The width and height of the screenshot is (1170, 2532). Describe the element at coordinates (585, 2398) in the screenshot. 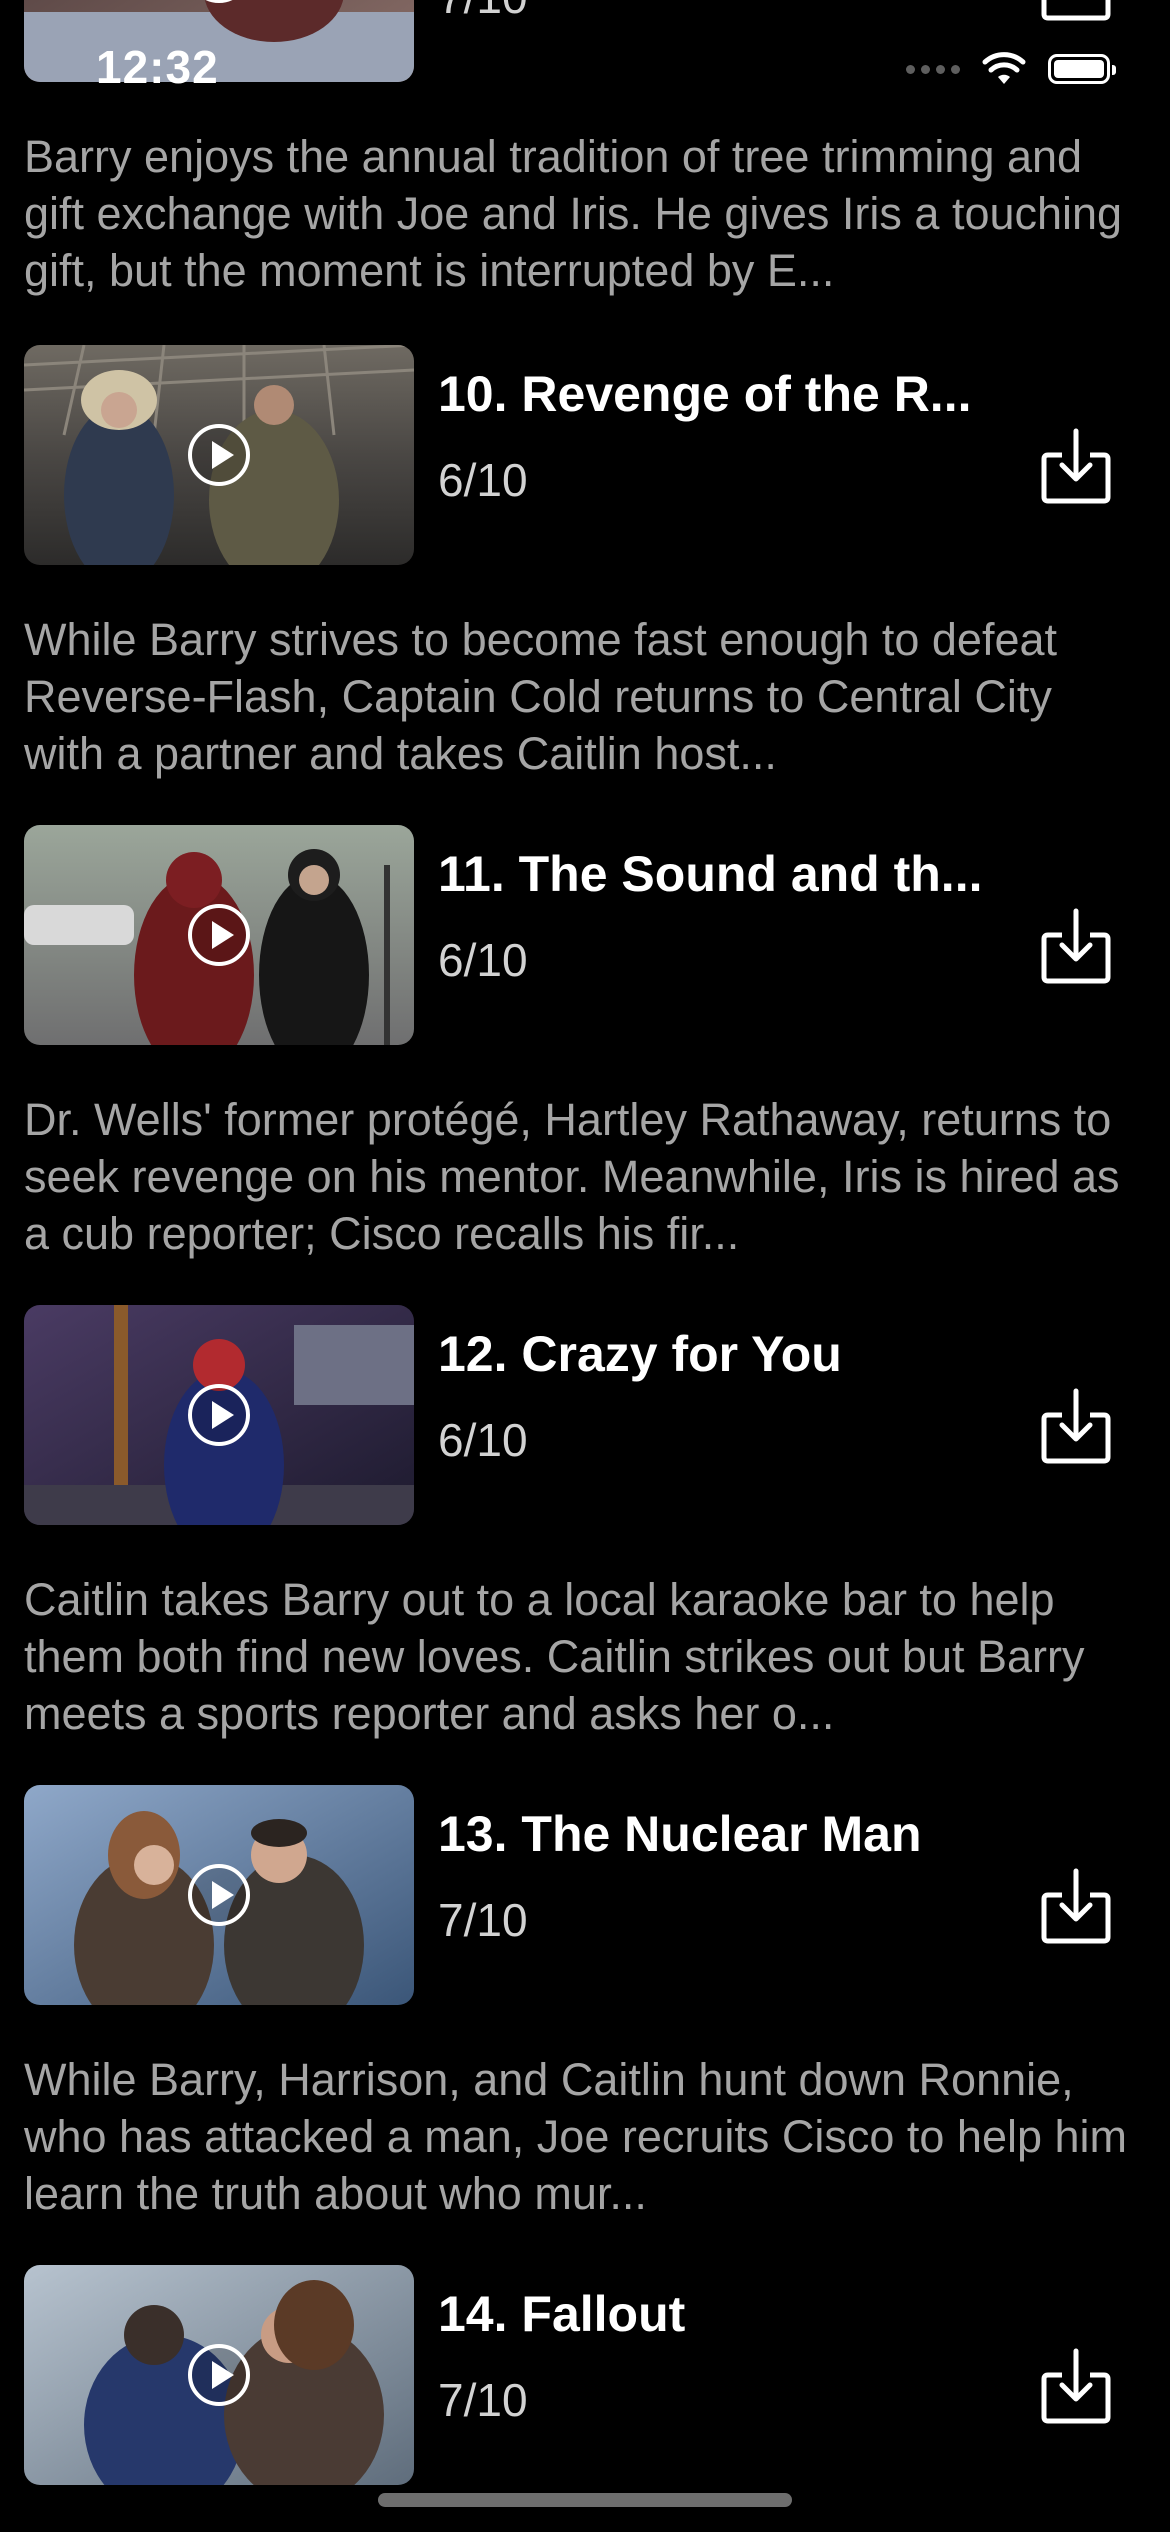

I see `episode-item: 14. Fallout 7/10` at that location.